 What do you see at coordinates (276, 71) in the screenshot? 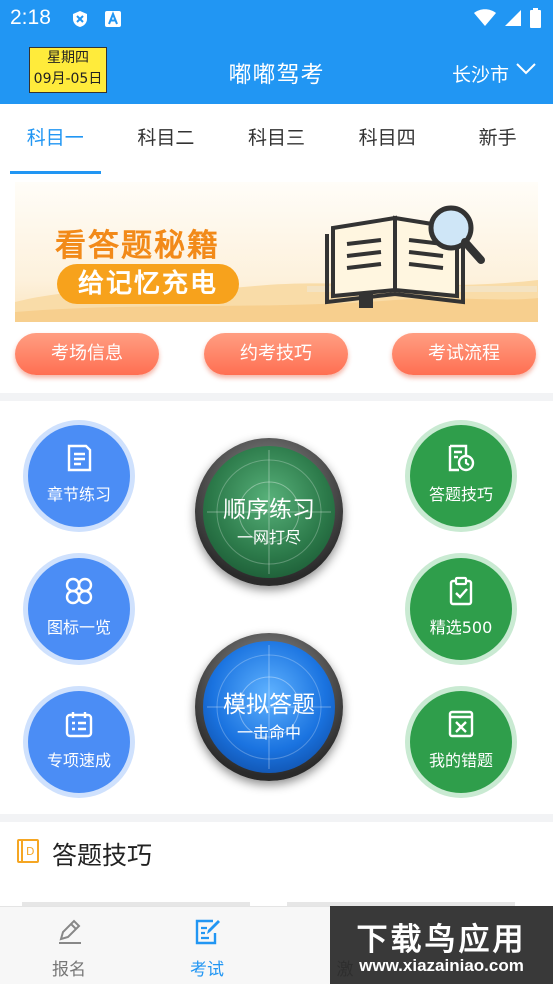
I see `app-header: 星期四 09月-05日 嘟嘟驾考 长沙市` at bounding box center [276, 71].